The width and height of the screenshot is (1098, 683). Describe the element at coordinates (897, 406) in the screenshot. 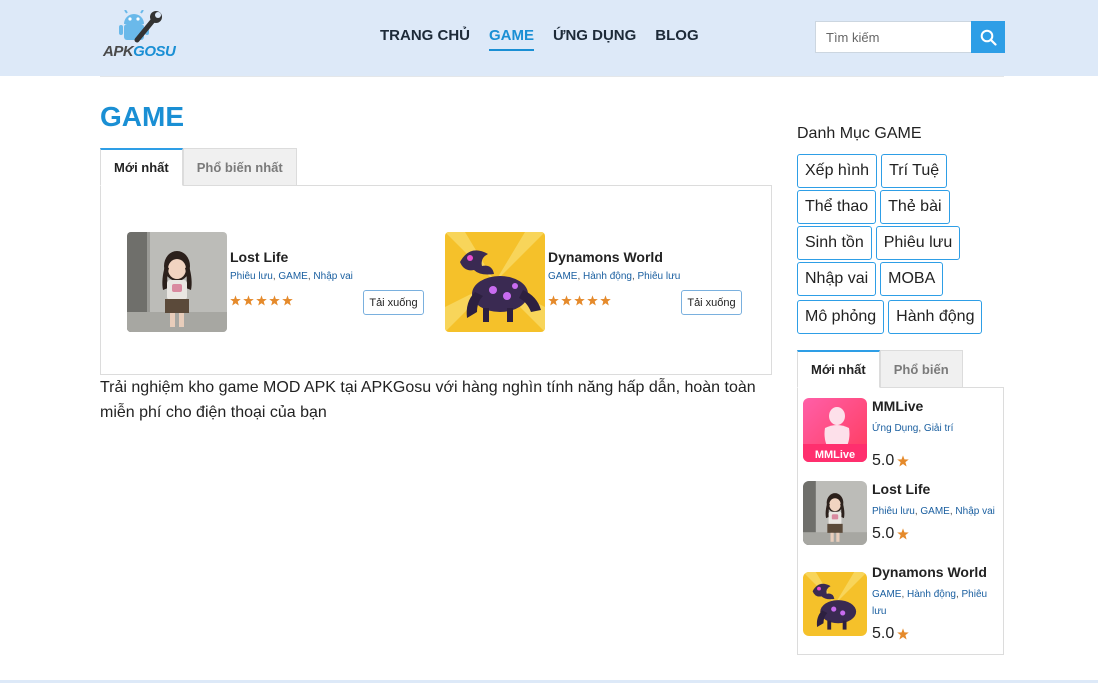

I see `app-name: MMLive` at that location.